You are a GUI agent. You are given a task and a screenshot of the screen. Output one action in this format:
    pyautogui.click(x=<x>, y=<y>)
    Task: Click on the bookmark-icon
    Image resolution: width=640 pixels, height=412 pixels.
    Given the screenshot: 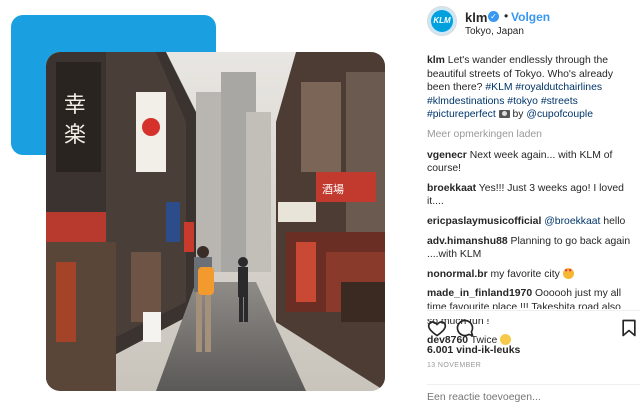 What is the action you would take?
    pyautogui.click(x=629, y=328)
    